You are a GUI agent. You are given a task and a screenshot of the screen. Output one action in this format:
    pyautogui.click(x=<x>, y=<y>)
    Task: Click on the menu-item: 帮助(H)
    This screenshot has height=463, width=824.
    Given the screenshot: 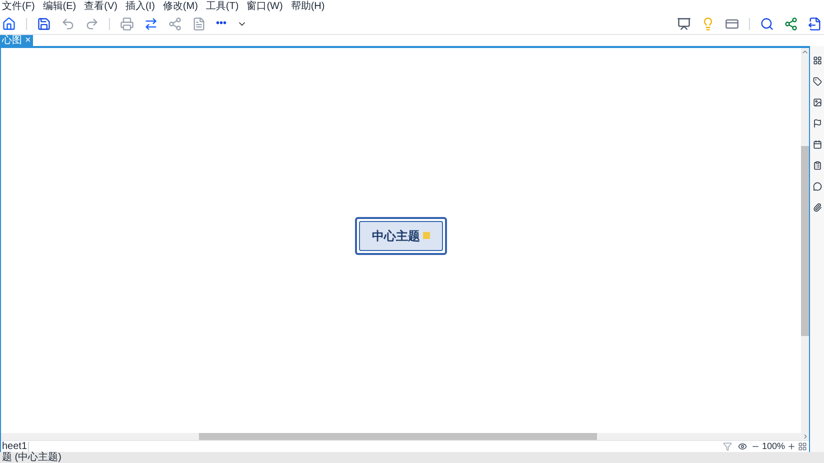 What is the action you would take?
    pyautogui.click(x=307, y=7)
    